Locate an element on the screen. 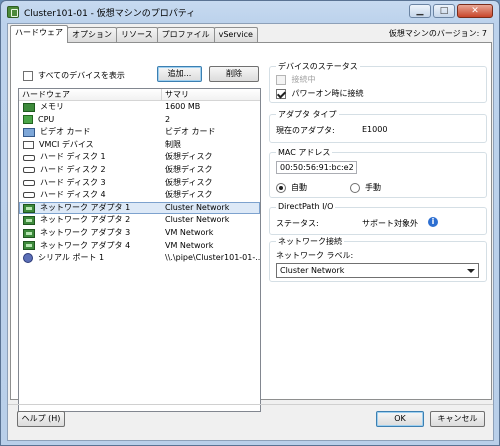 The image size is (500, 446). hardware-name-cell: ネットワーク アダプタ 4 is located at coordinates (90, 246).